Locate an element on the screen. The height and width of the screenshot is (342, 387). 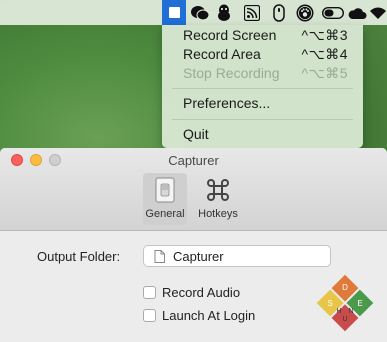
record-audio-checkbox is located at coordinates (149, 292).